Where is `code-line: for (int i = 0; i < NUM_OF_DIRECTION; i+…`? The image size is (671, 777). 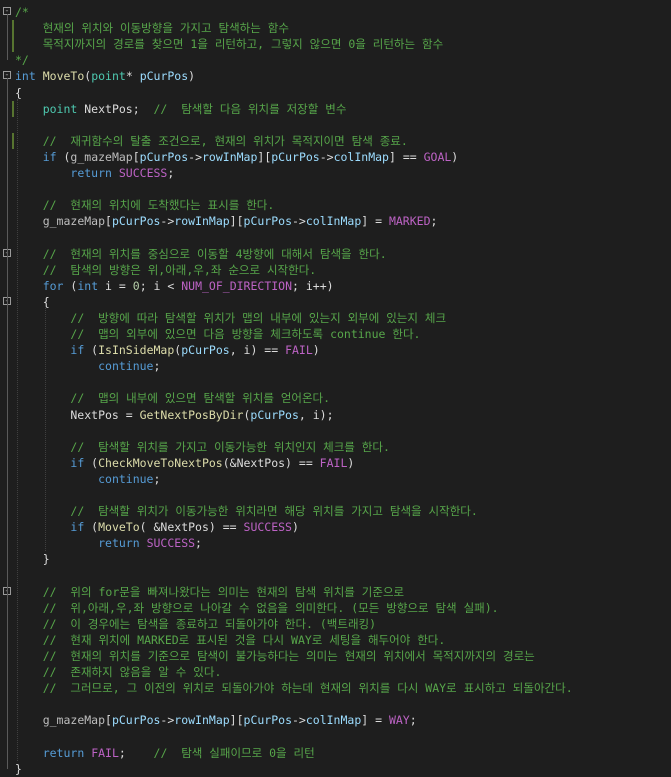
code-line: for (int i = 0; i < NUM_OF_DIRECTION; i+… is located at coordinates (335, 286).